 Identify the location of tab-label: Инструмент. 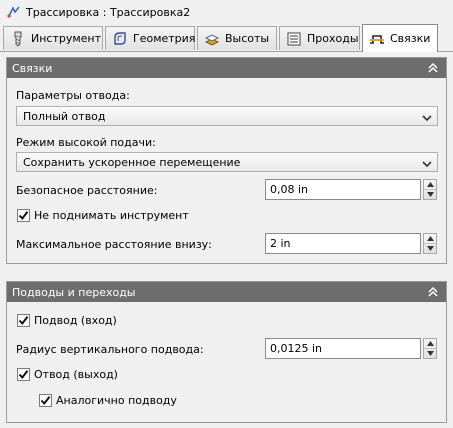
(66, 38).